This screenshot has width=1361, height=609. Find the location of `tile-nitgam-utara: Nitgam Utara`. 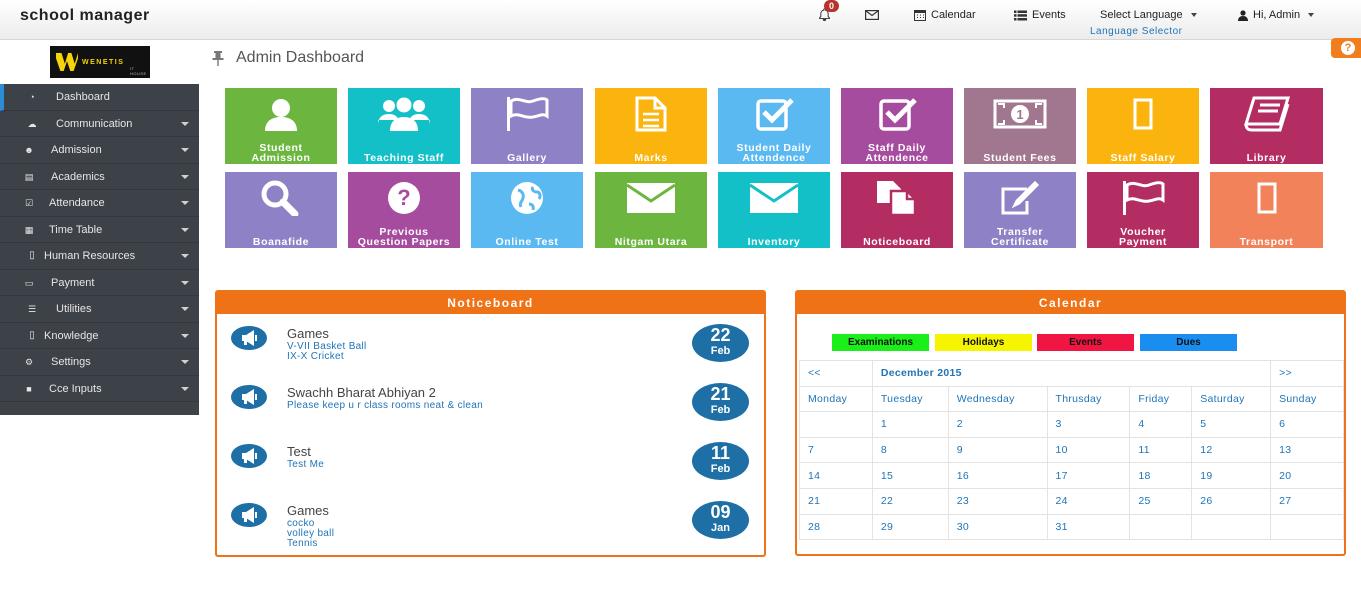

tile-nitgam-utara: Nitgam Utara is located at coordinates (651, 210).